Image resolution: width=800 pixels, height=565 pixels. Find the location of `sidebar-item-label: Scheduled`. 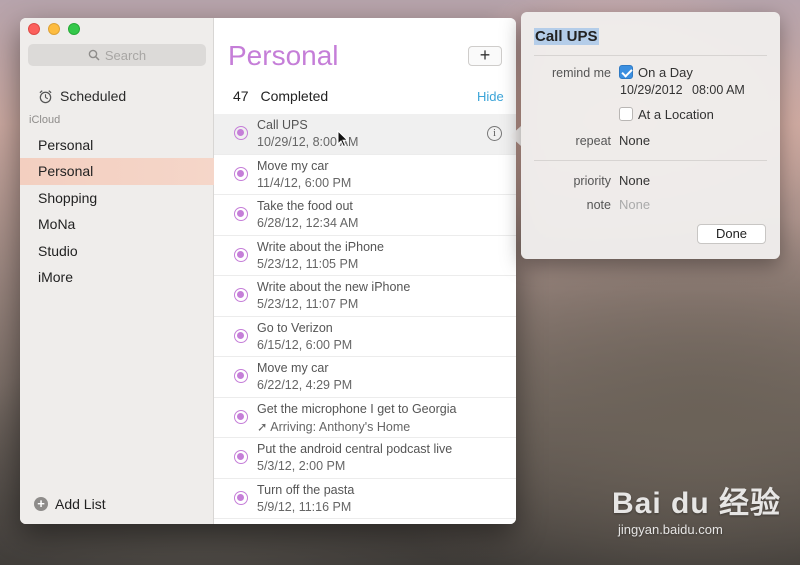

sidebar-item-label: Scheduled is located at coordinates (93, 96).